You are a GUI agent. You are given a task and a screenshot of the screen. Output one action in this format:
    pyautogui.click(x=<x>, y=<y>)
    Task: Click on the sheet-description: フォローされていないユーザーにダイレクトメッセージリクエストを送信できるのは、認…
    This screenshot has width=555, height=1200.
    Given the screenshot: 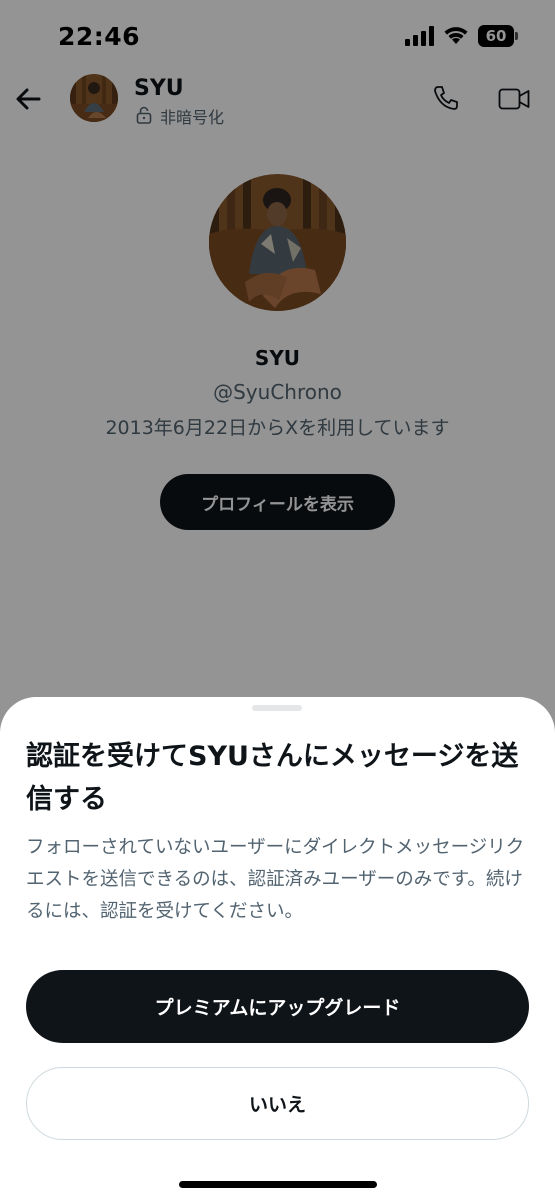 What is the action you would take?
    pyautogui.click(x=275, y=879)
    